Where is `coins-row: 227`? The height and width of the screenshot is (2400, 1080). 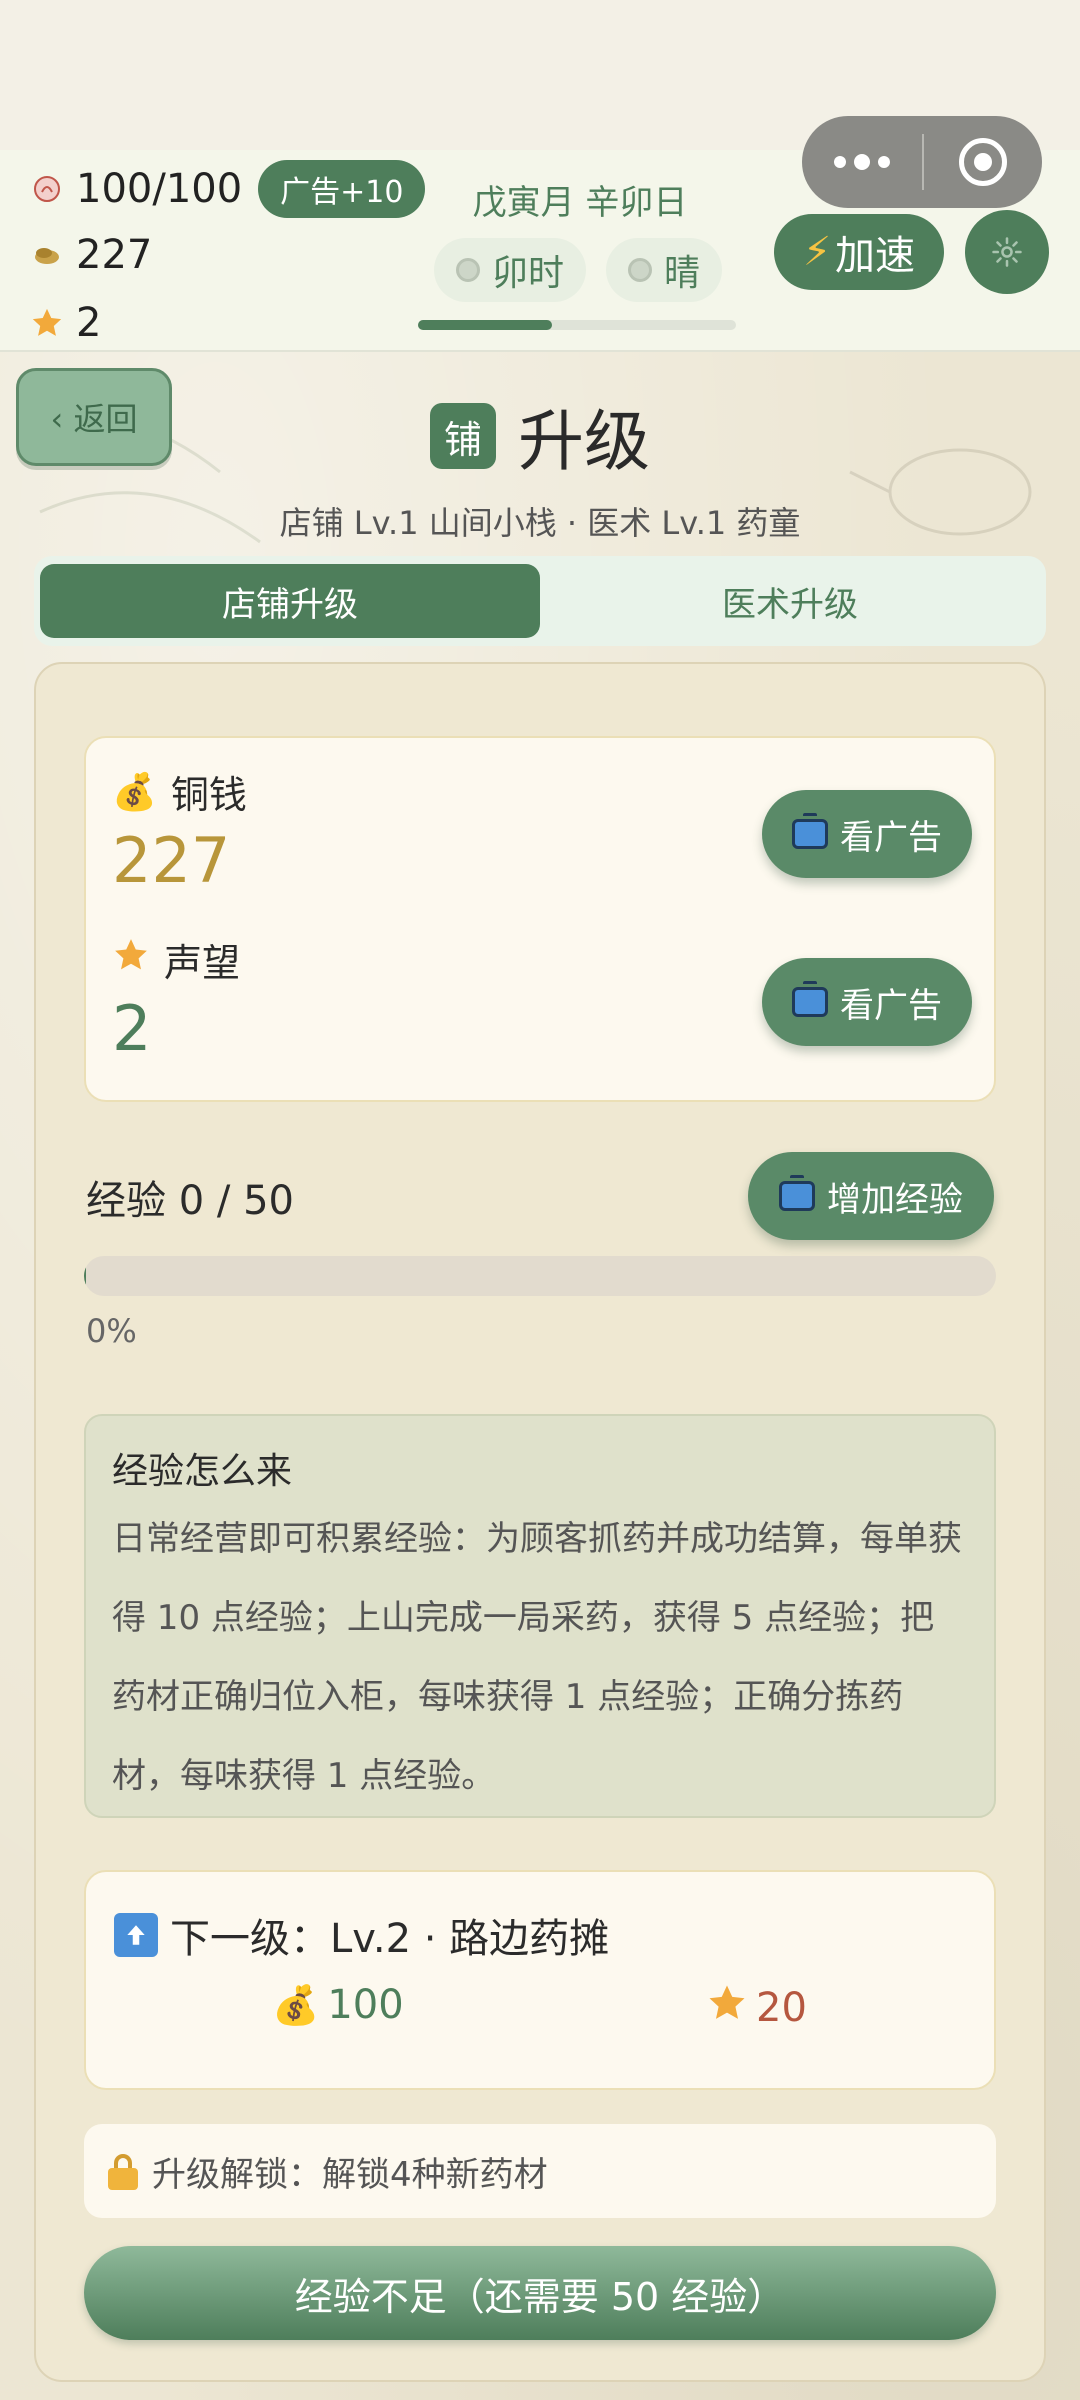
coins-row: 227 is located at coordinates (91, 255).